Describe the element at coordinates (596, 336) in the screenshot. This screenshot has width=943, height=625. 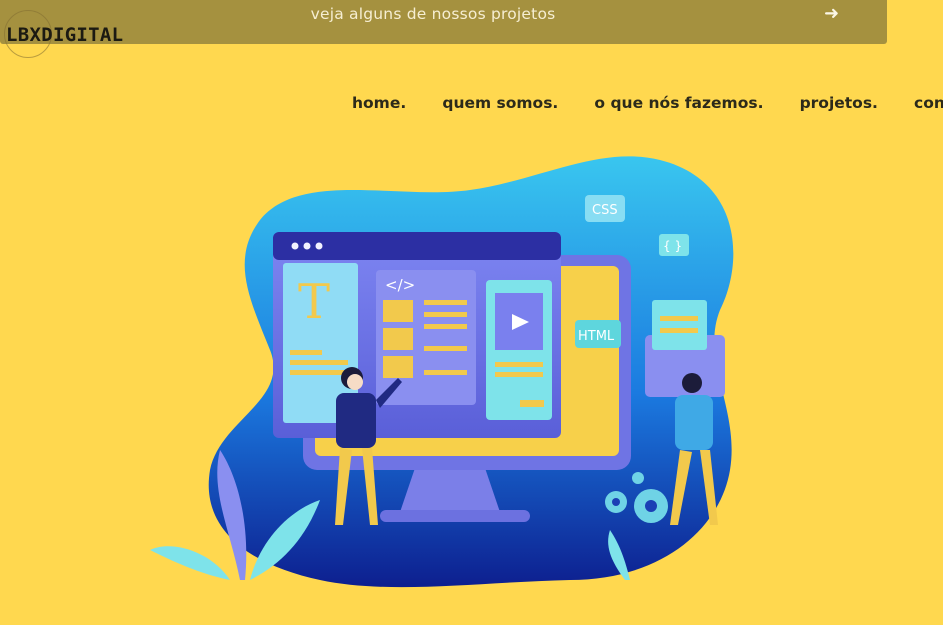
I see `svg-text: HTML` at that location.